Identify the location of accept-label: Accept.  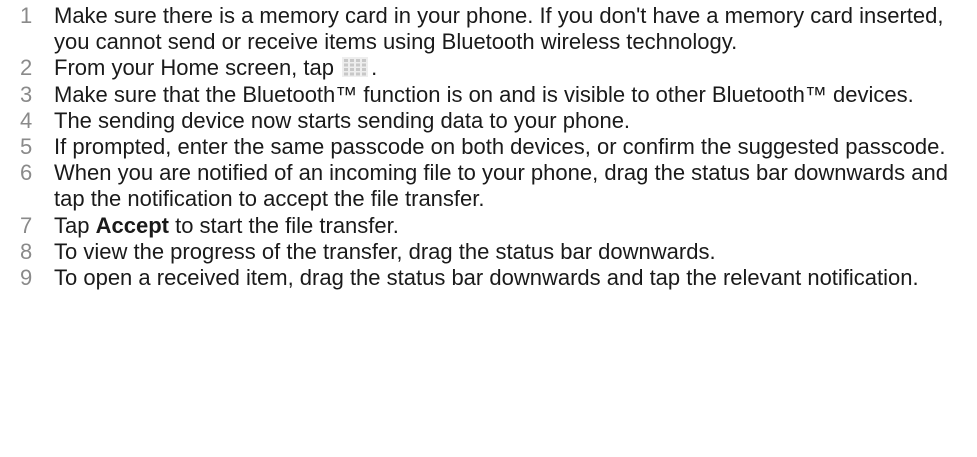
(132, 225).